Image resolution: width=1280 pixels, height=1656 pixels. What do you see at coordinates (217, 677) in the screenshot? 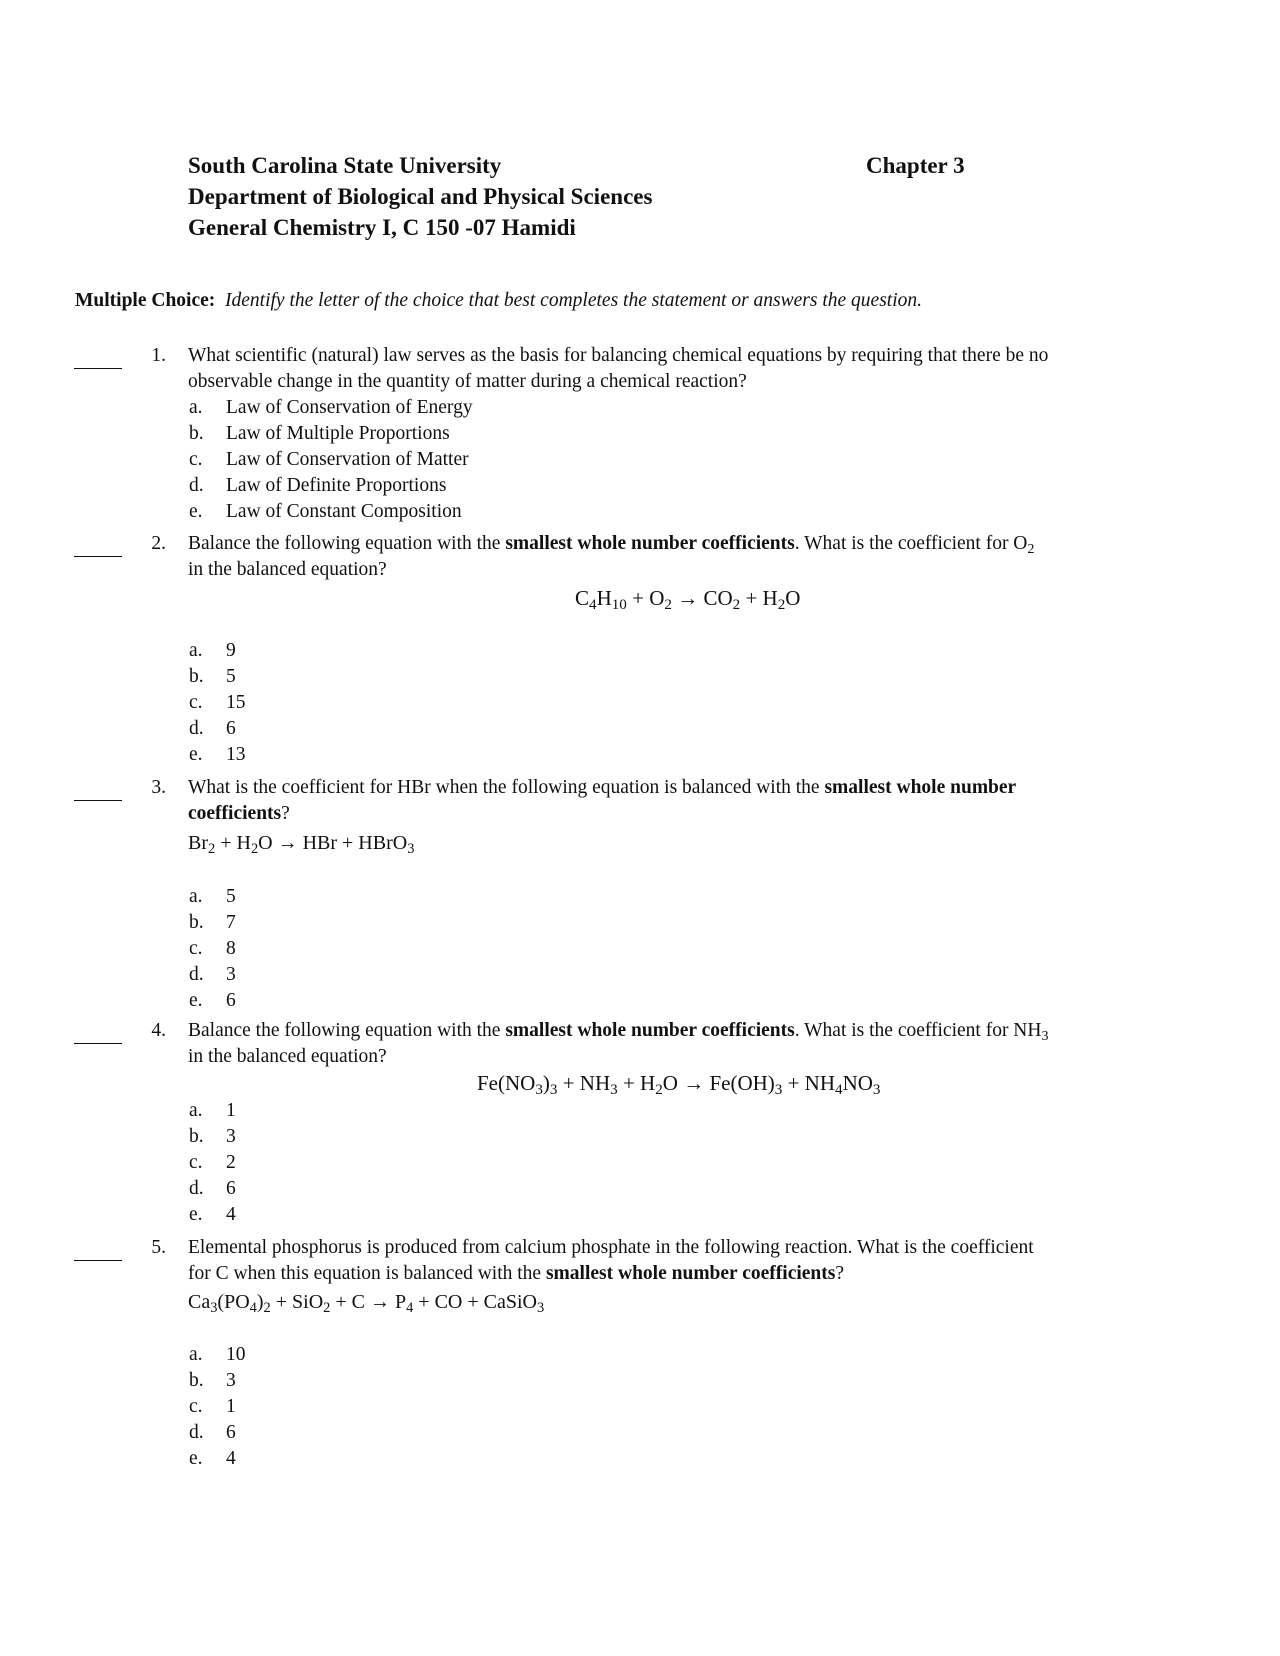
I see `option: b. 5` at bounding box center [217, 677].